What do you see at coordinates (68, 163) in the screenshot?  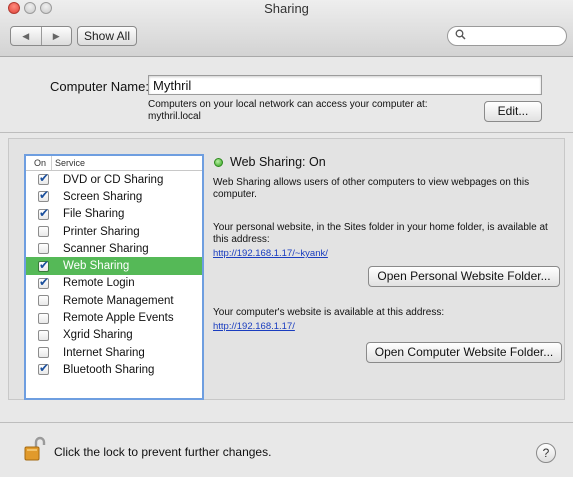 I see `column-header-service: Service` at bounding box center [68, 163].